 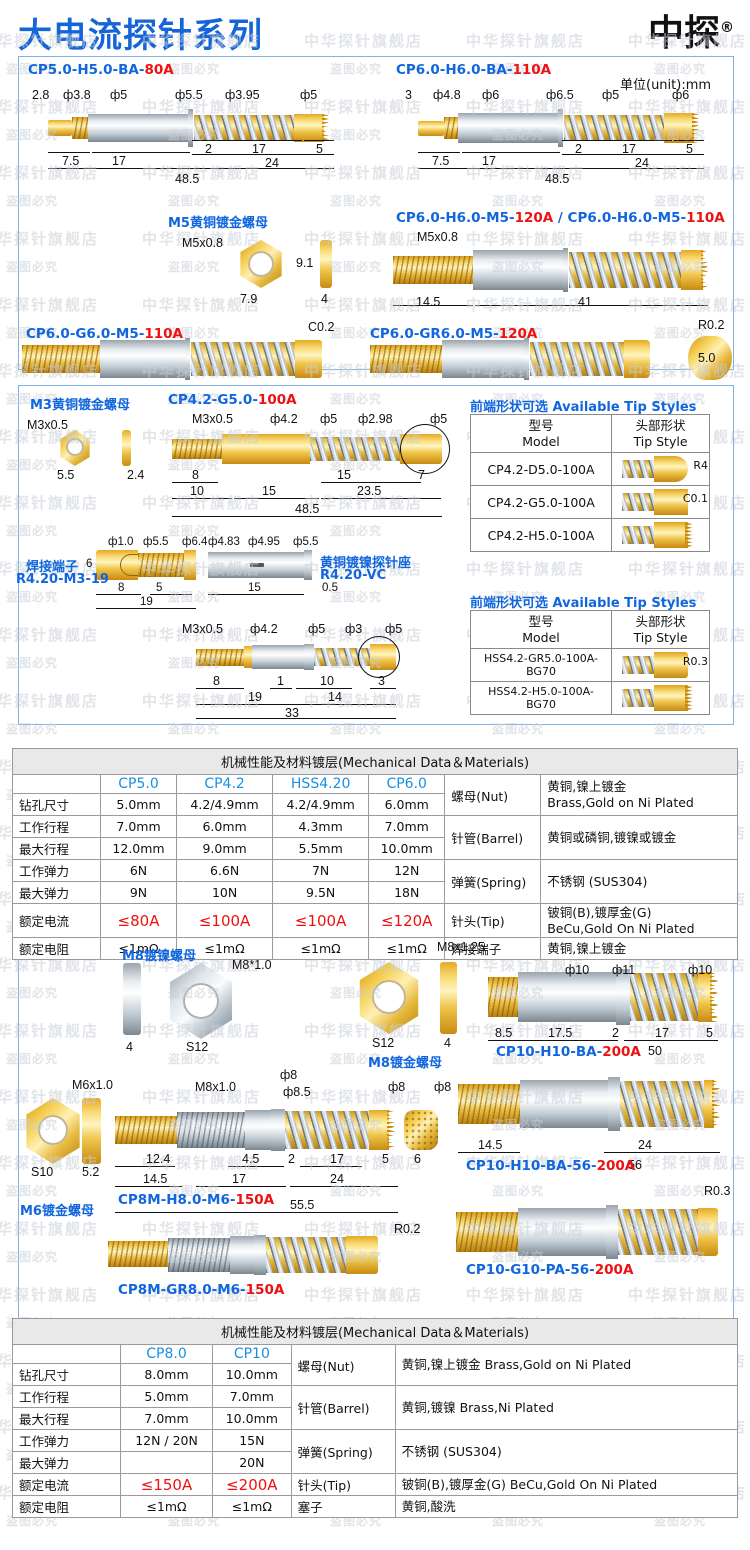 What do you see at coordinates (261, 264) in the screenshot?
I see `hex-nut-m5-art` at bounding box center [261, 264].